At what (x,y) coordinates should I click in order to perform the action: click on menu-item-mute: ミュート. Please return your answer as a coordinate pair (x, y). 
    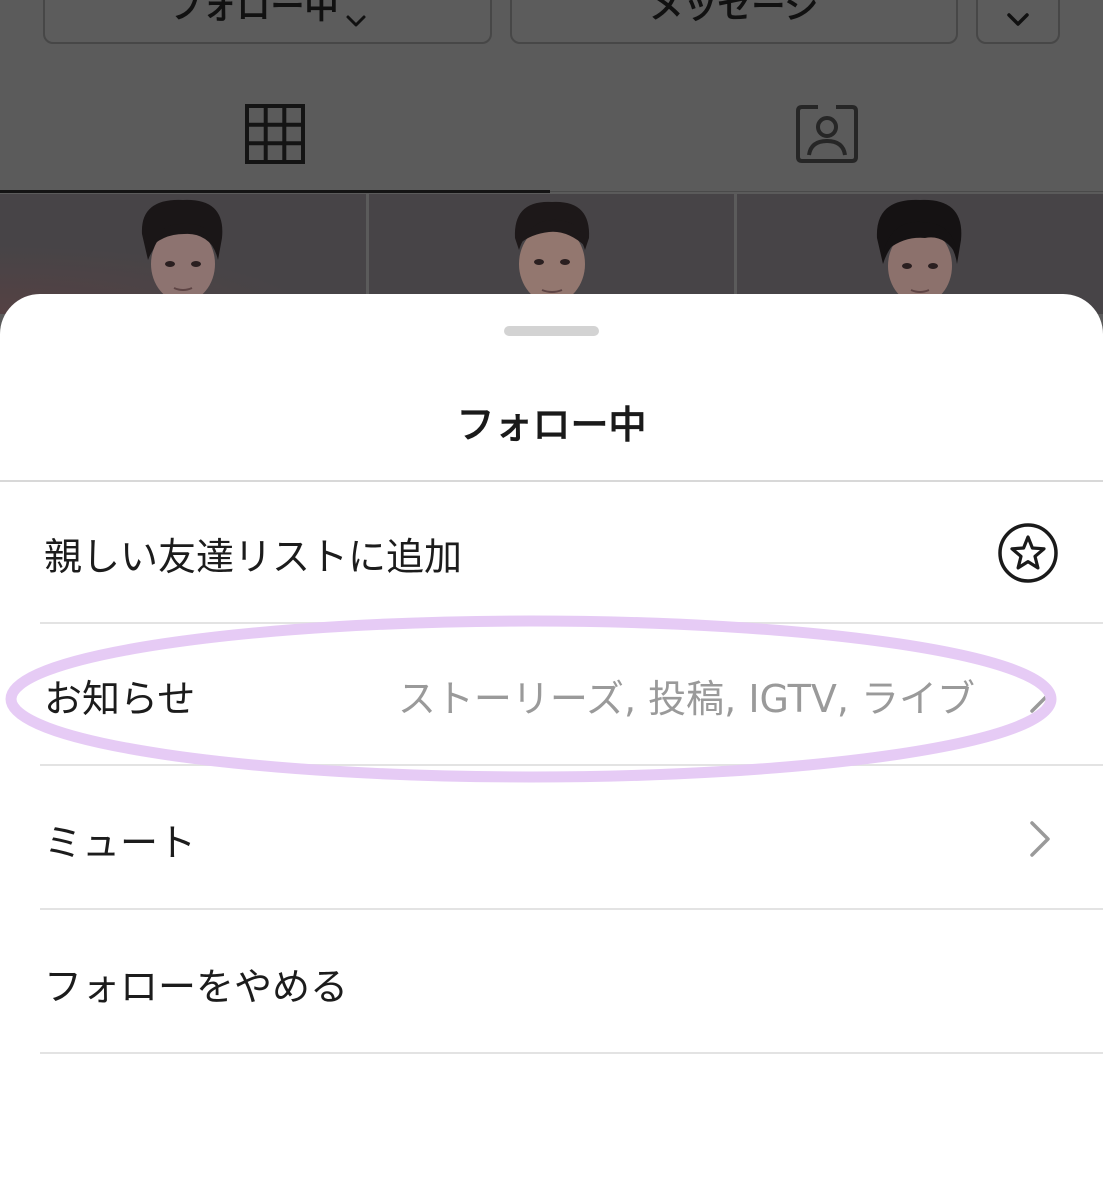
    Looking at the image, I should click on (551, 839).